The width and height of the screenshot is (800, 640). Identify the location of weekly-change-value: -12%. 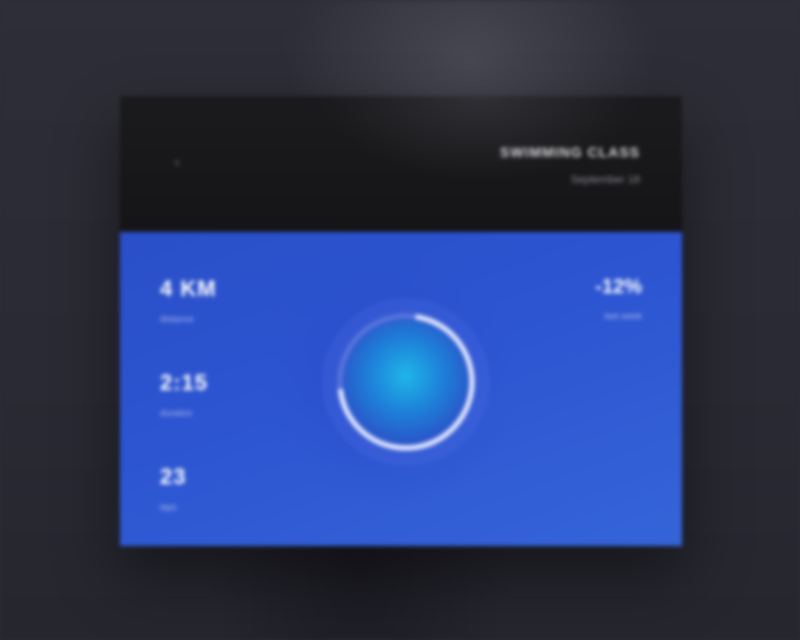
(618, 287).